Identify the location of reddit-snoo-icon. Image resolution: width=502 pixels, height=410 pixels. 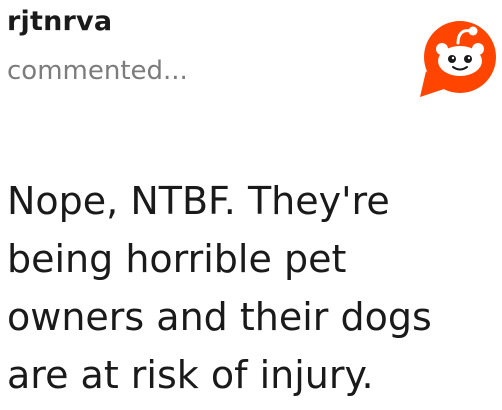
(458, 59).